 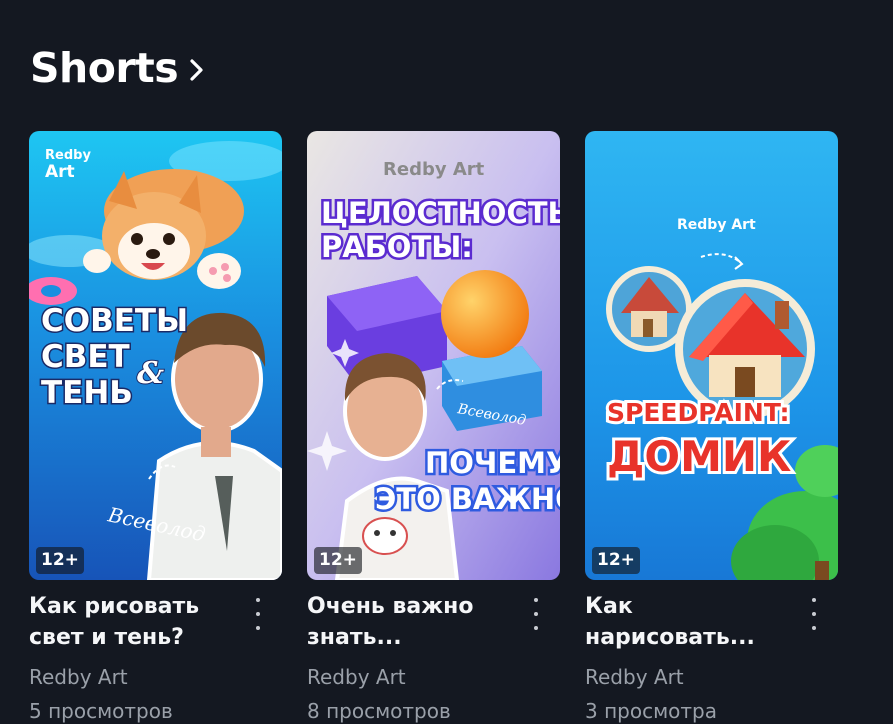 What do you see at coordinates (379, 711) in the screenshot?
I see `view-count: 8 просмотров` at bounding box center [379, 711].